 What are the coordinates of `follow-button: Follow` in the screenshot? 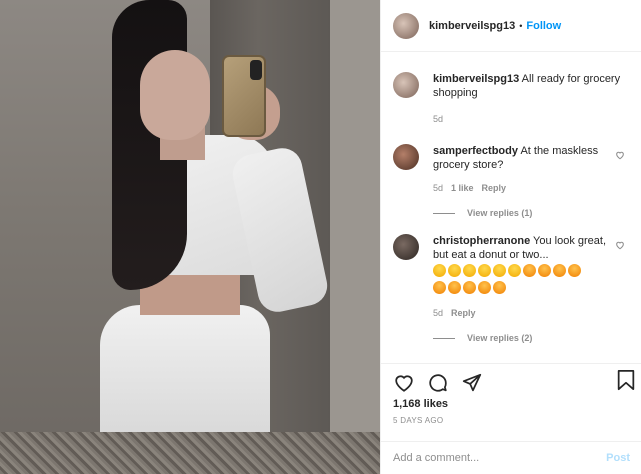 It's located at (543, 26).